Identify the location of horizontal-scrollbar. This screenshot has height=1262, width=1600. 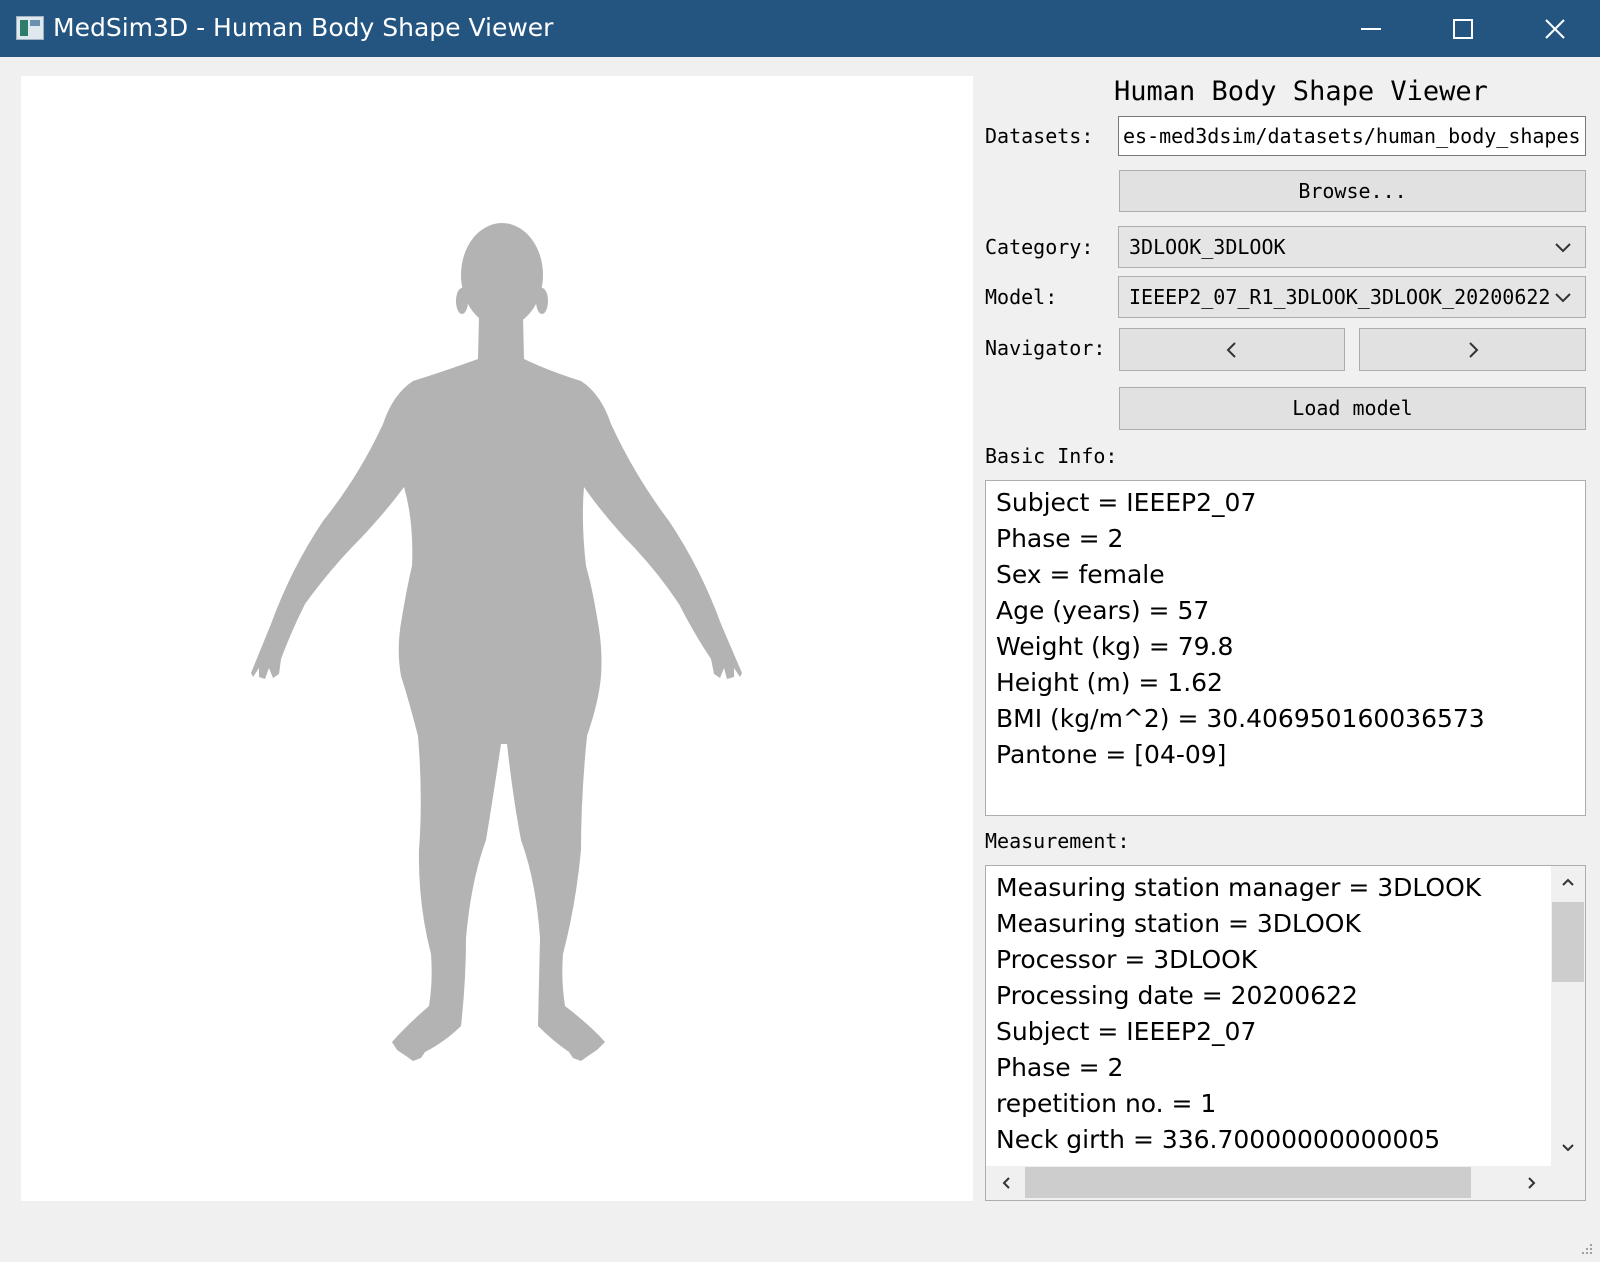
(1285, 1183).